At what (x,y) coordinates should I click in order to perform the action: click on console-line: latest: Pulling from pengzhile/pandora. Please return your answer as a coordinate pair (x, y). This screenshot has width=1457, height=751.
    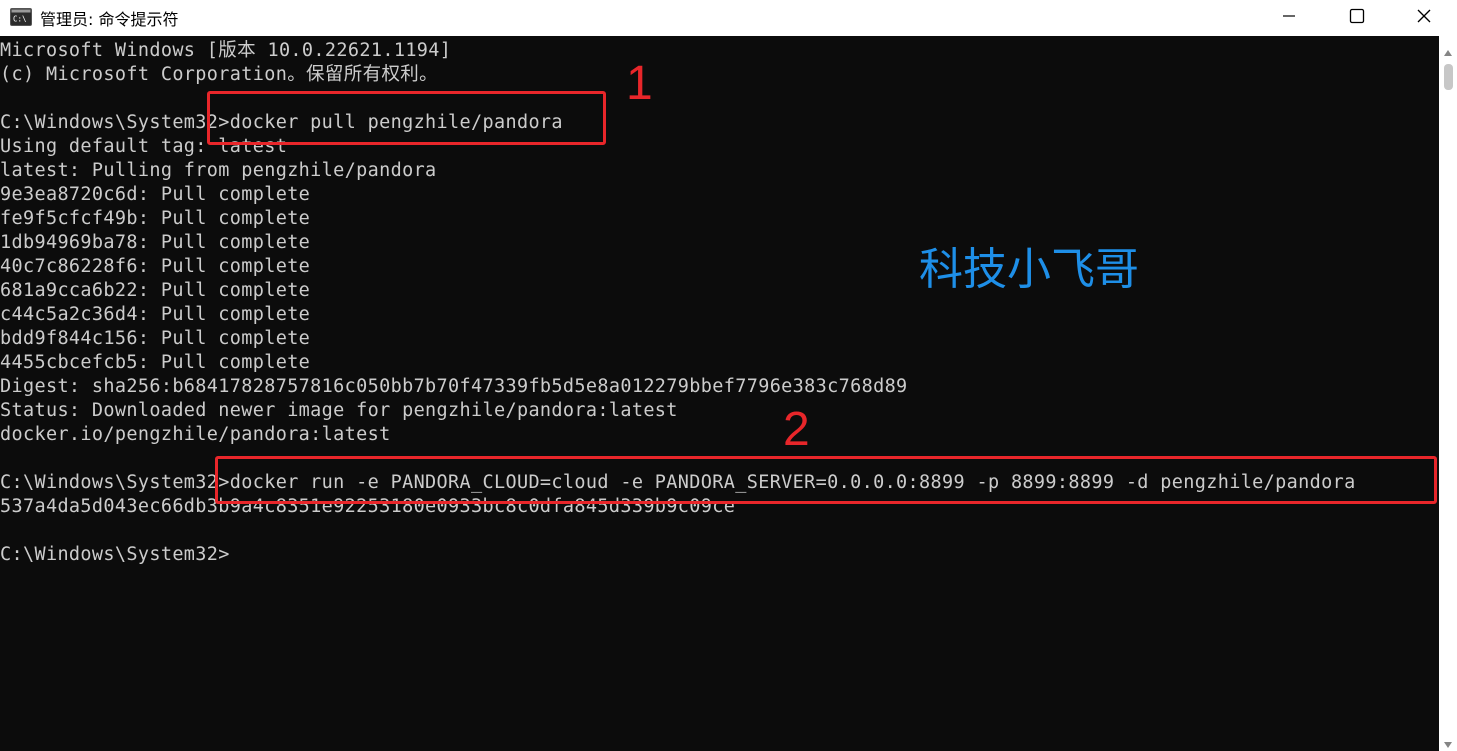
    Looking at the image, I should click on (218, 170).